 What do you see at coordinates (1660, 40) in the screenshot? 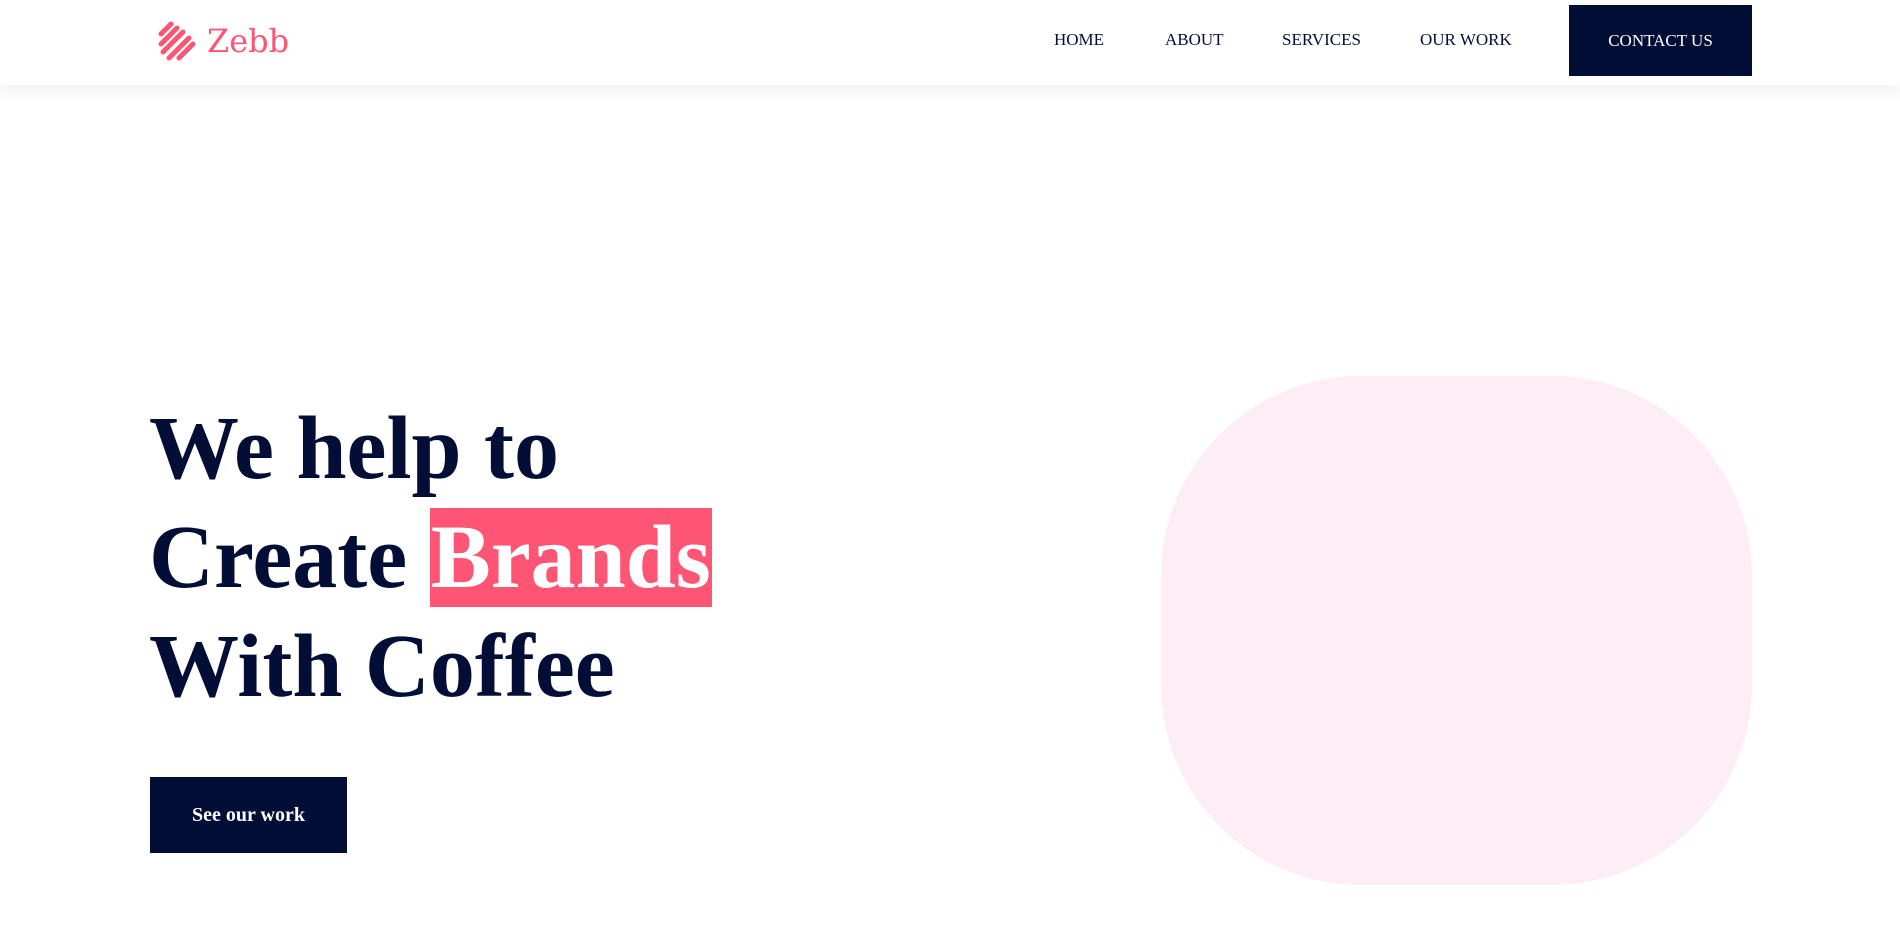
I see `contact-us-button: CONTACT US` at bounding box center [1660, 40].